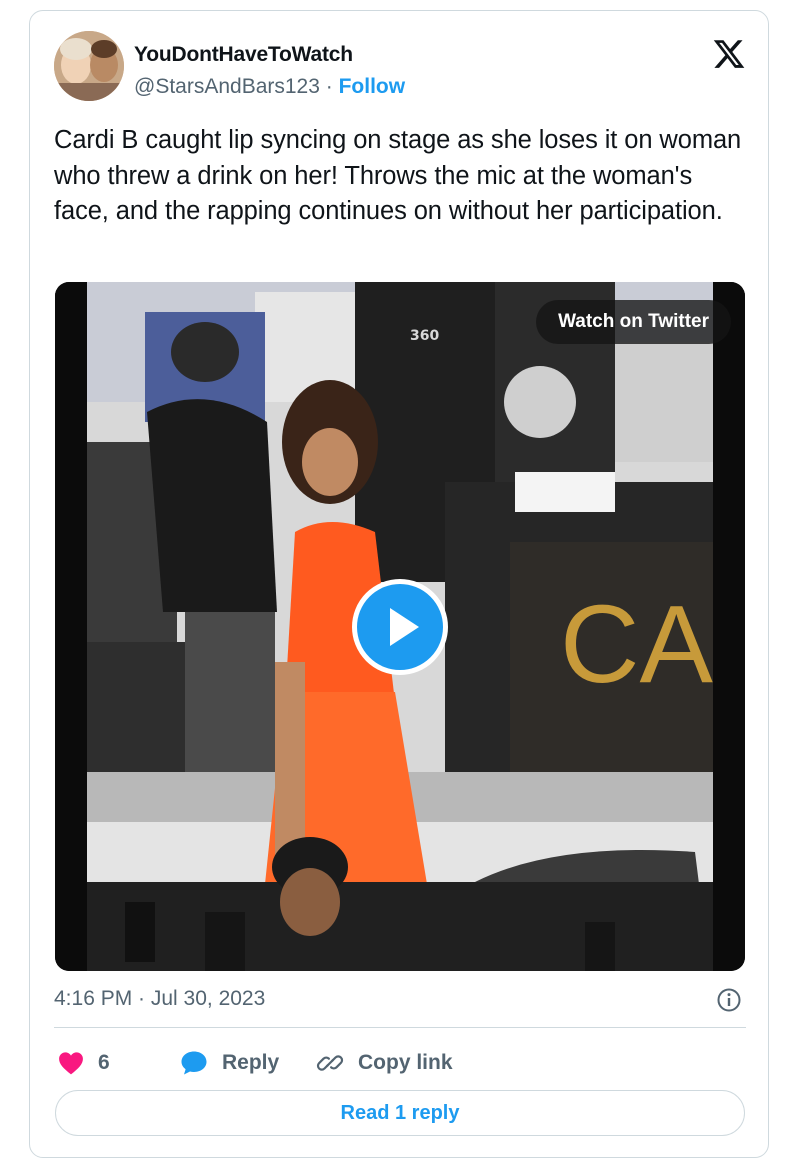  I want to click on info-icon, so click(729, 1000).